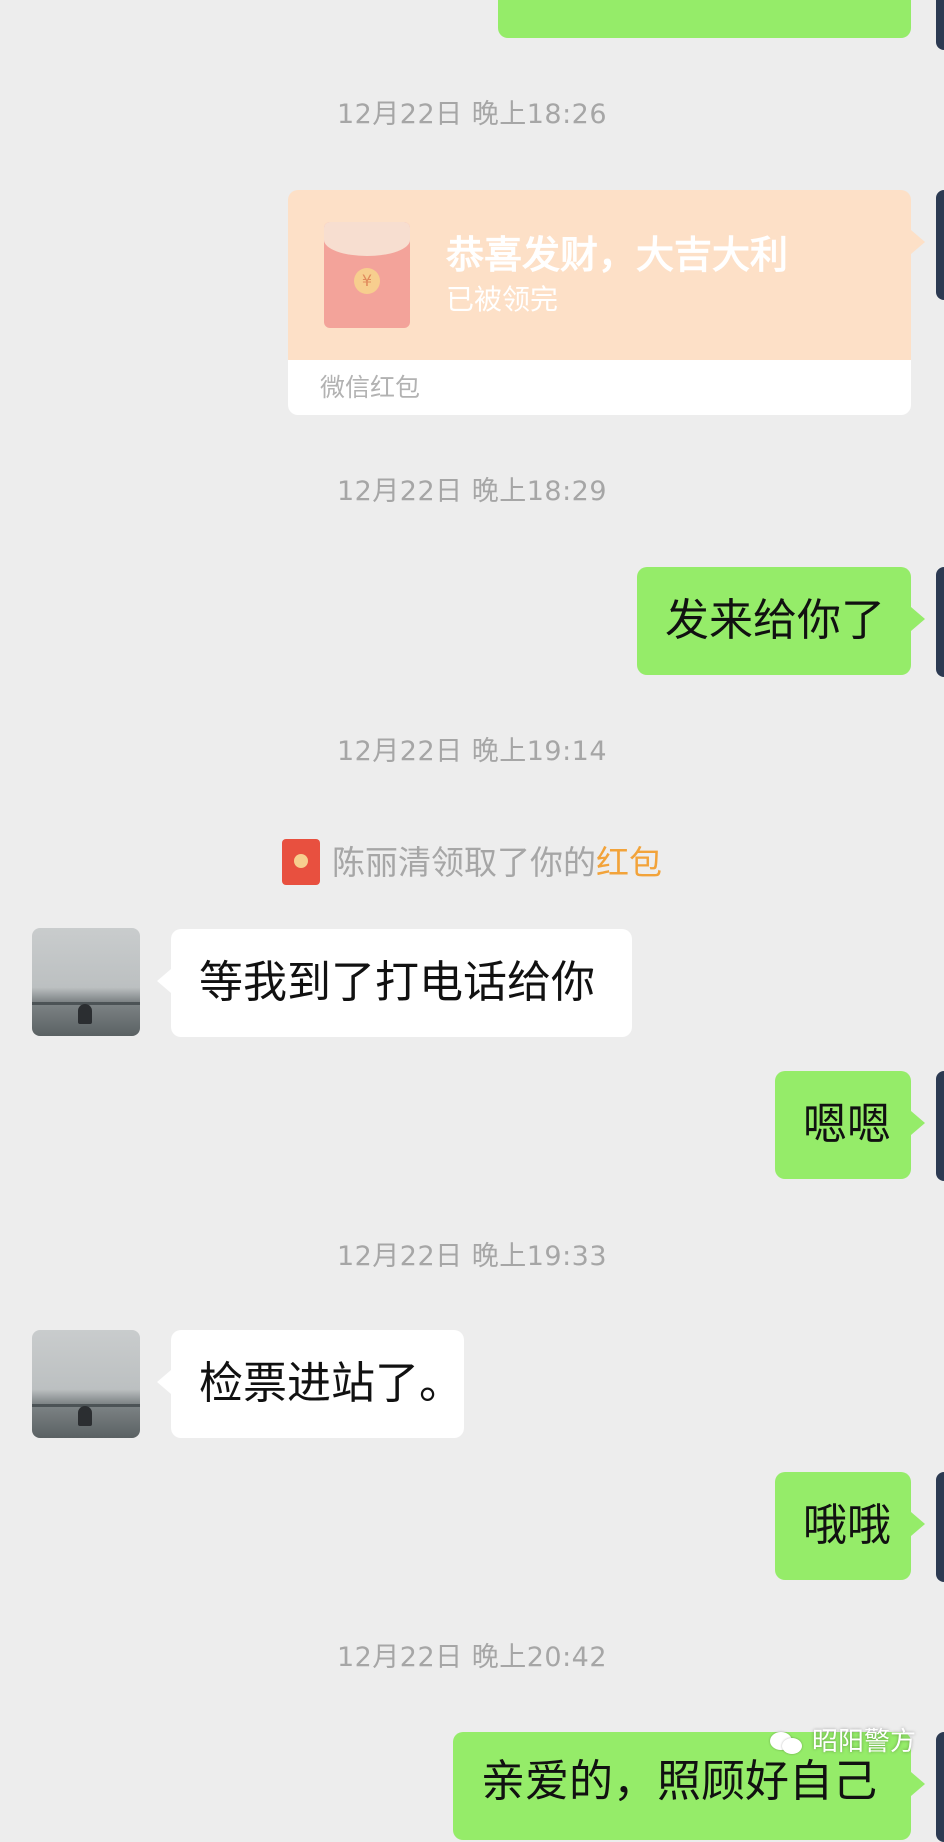 This screenshot has height=1842, width=944. What do you see at coordinates (472, 1657) in the screenshot?
I see `timestamp: 12月22日 晚上20:42` at bounding box center [472, 1657].